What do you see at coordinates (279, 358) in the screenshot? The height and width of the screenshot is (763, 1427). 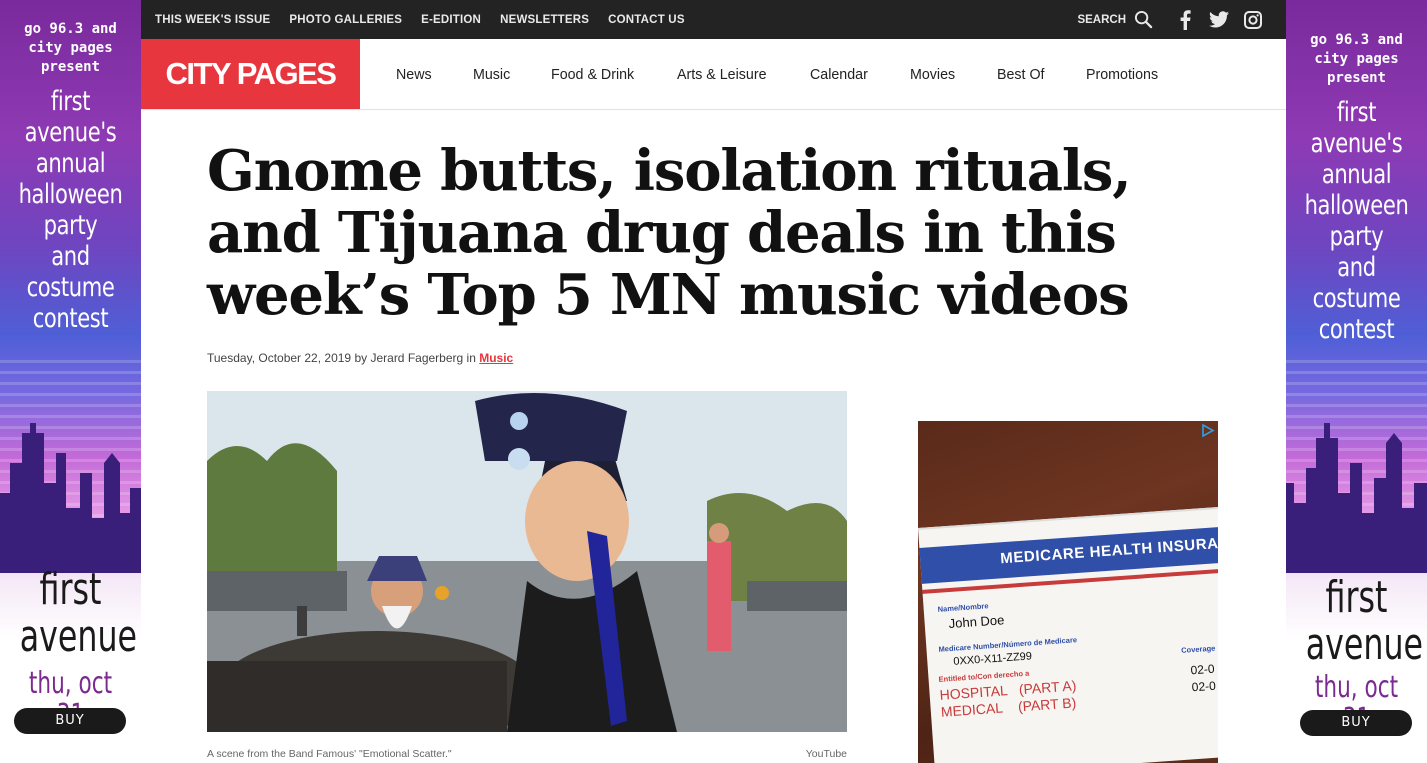 I see `article-date: Tuesday, October 22, 2019` at bounding box center [279, 358].